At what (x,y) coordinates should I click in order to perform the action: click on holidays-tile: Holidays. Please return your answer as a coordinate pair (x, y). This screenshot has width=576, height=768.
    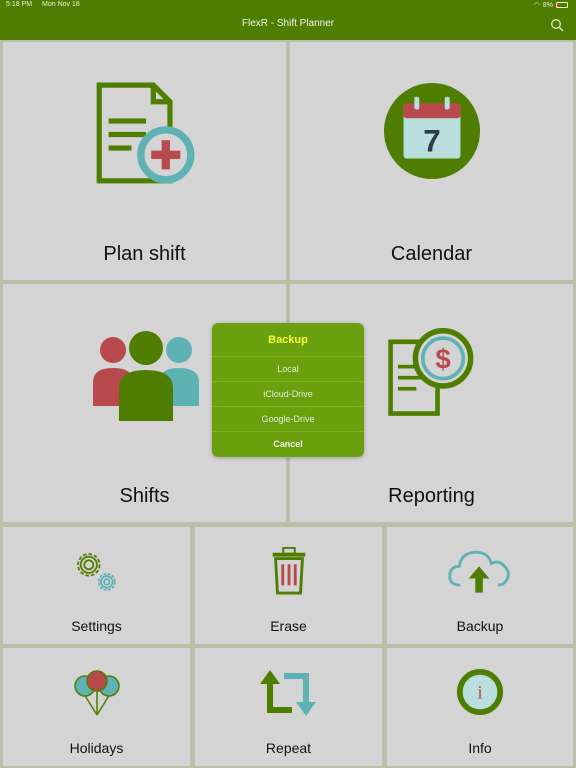
    Looking at the image, I should click on (96, 707).